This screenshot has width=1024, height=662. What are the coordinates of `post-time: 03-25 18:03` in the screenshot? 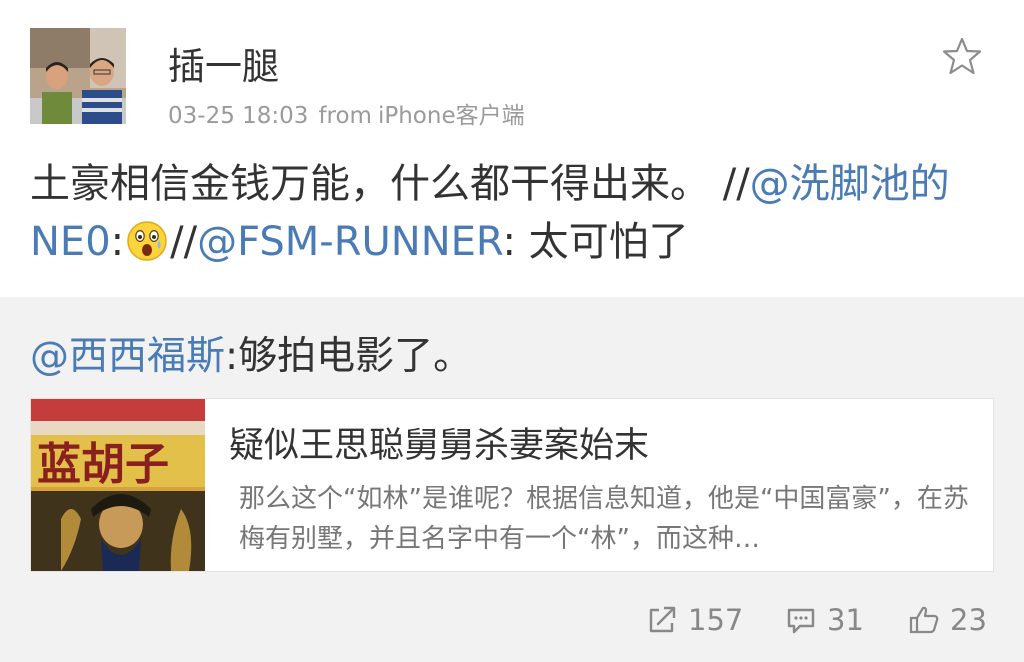 It's located at (238, 116).